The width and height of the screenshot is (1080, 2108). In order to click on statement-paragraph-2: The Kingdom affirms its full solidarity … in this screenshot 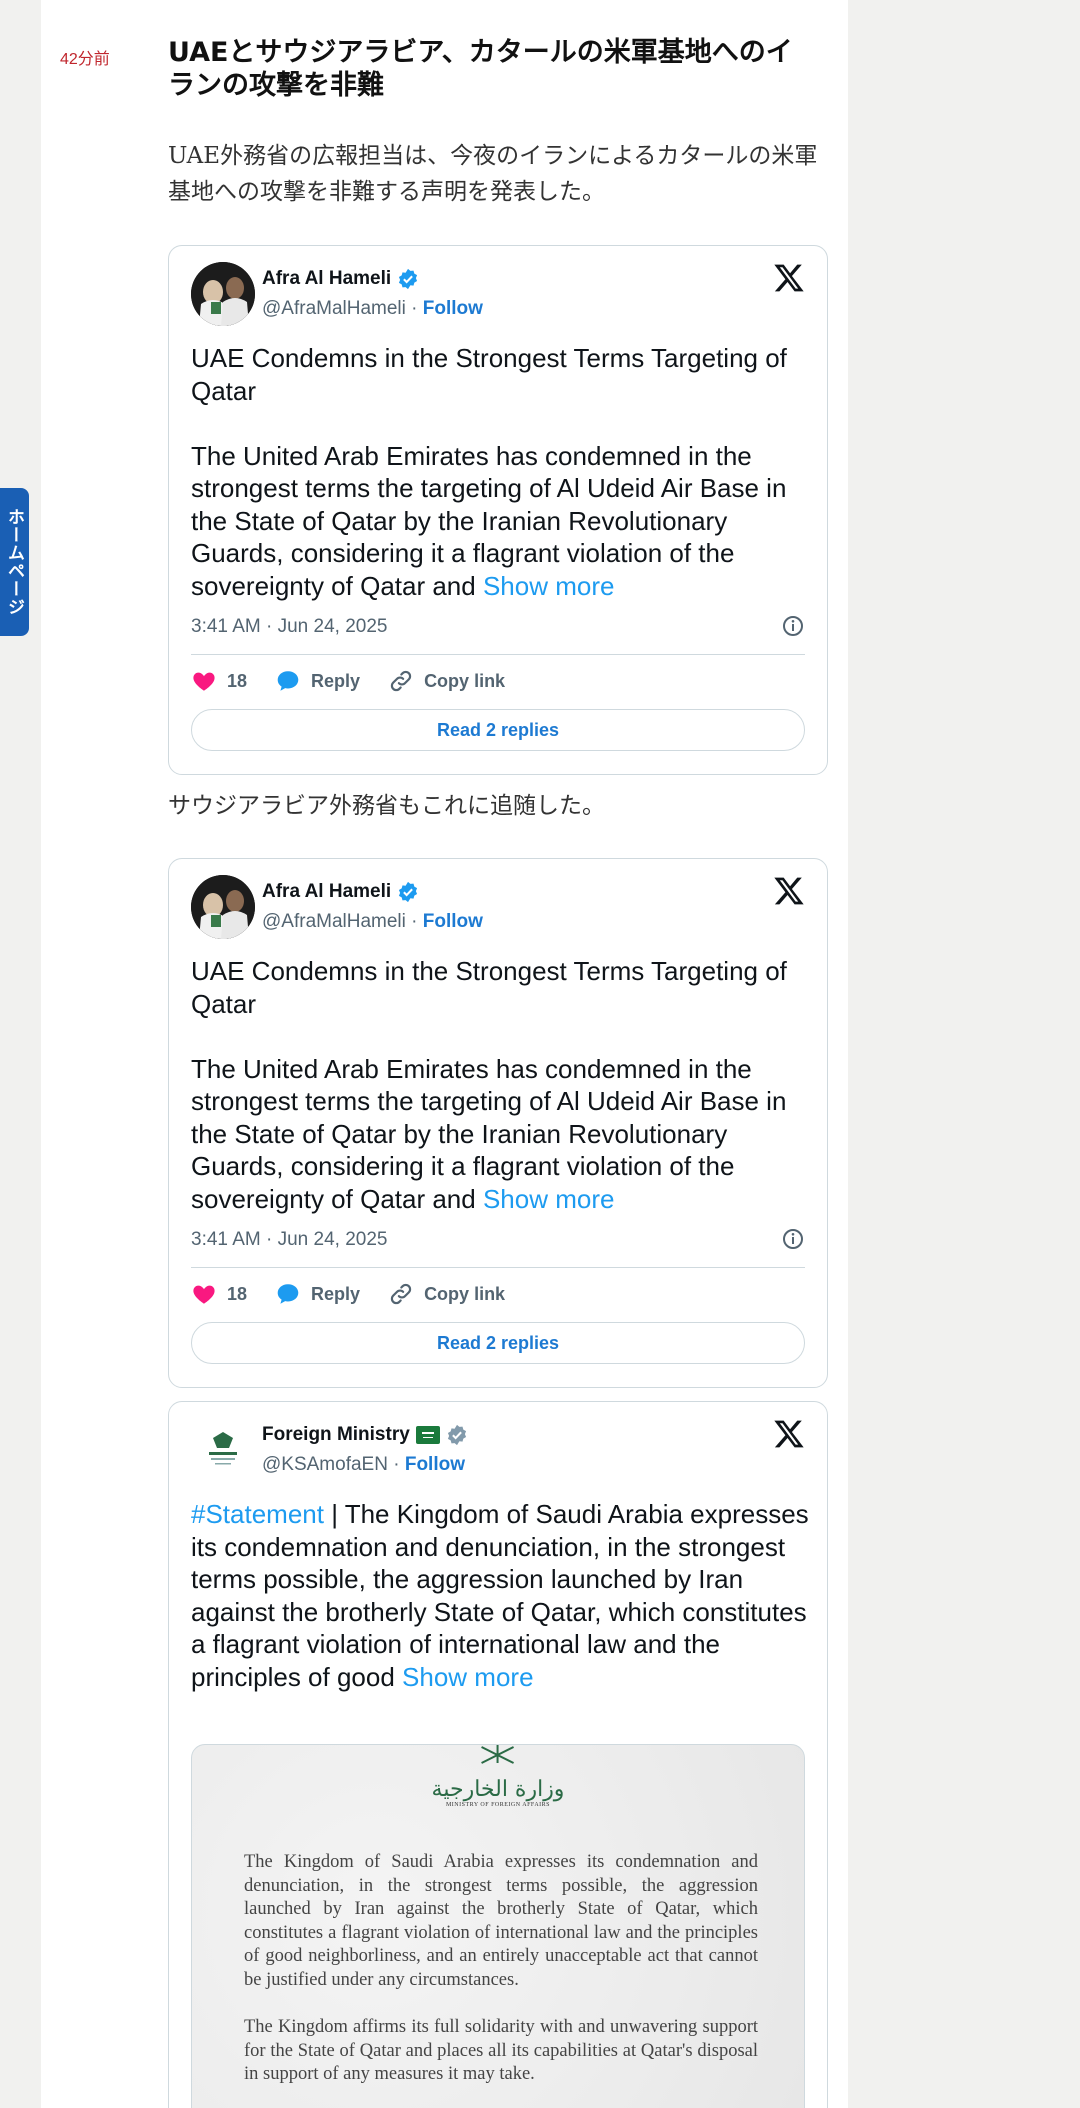, I will do `click(501, 2050)`.